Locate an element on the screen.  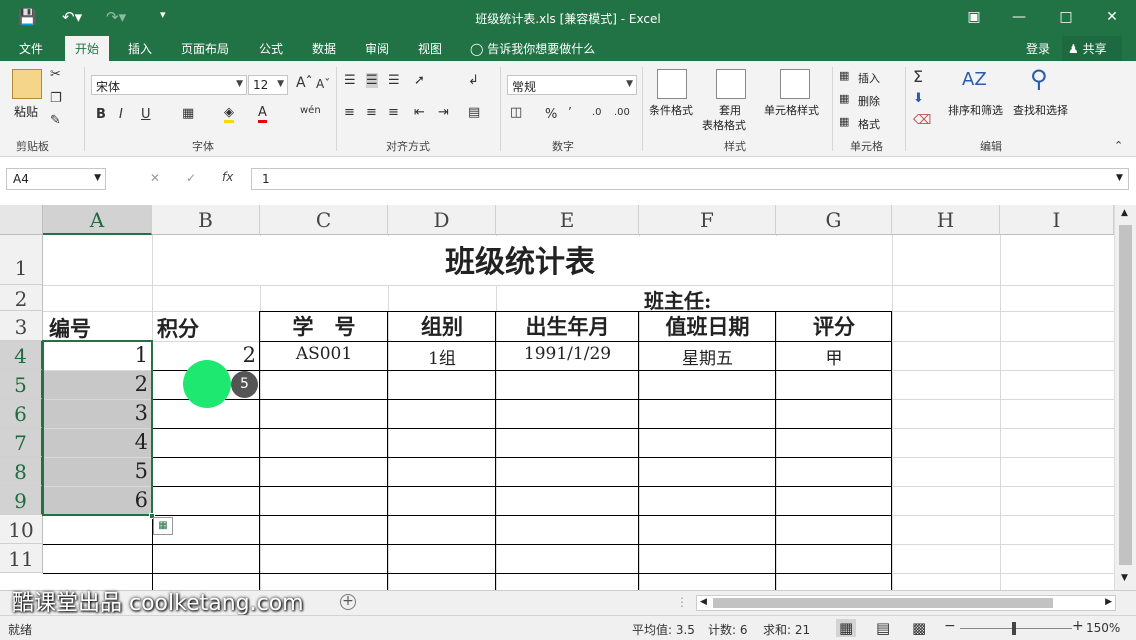
increase-decimal-icon: .0 is located at coordinates (597, 112).